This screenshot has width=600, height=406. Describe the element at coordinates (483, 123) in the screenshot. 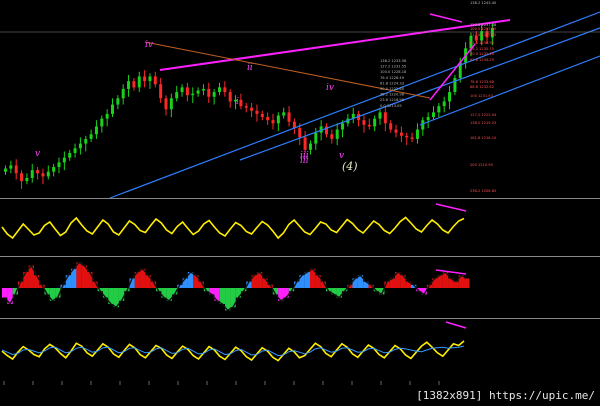

I see `fib-level-label: 138.2 1219.25` at that location.